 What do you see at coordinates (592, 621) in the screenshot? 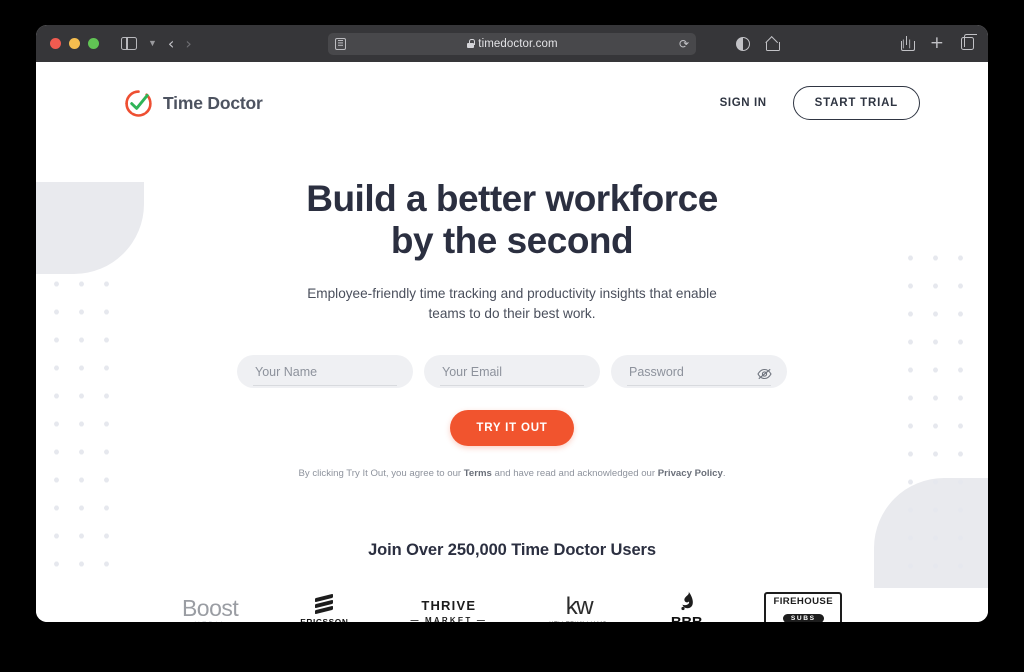
I see `kw-subtext-light: WILLIAMS.` at bounding box center [592, 621].